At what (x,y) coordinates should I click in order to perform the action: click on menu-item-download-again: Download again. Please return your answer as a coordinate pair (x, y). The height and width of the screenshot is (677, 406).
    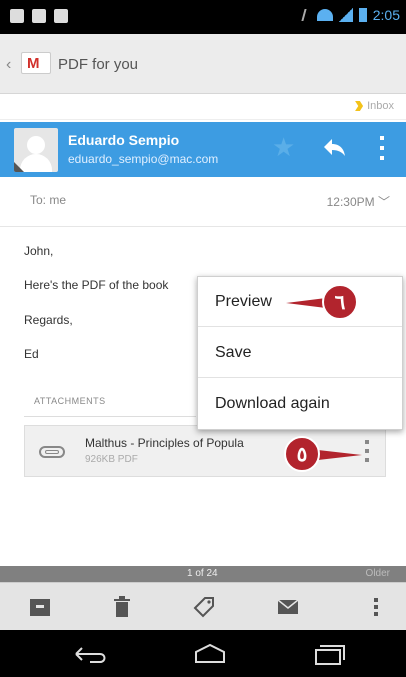
    Looking at the image, I should click on (300, 404).